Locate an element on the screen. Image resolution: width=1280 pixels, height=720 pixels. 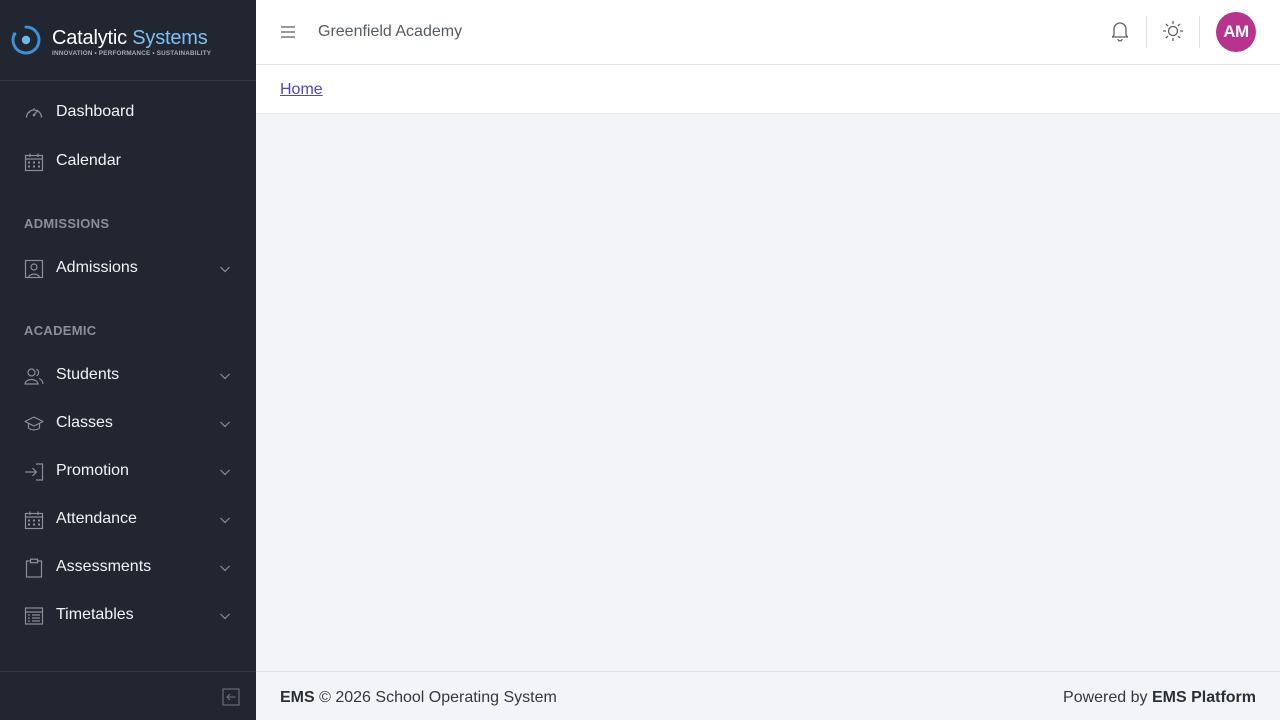
user-avatar: AM is located at coordinates (1236, 32).